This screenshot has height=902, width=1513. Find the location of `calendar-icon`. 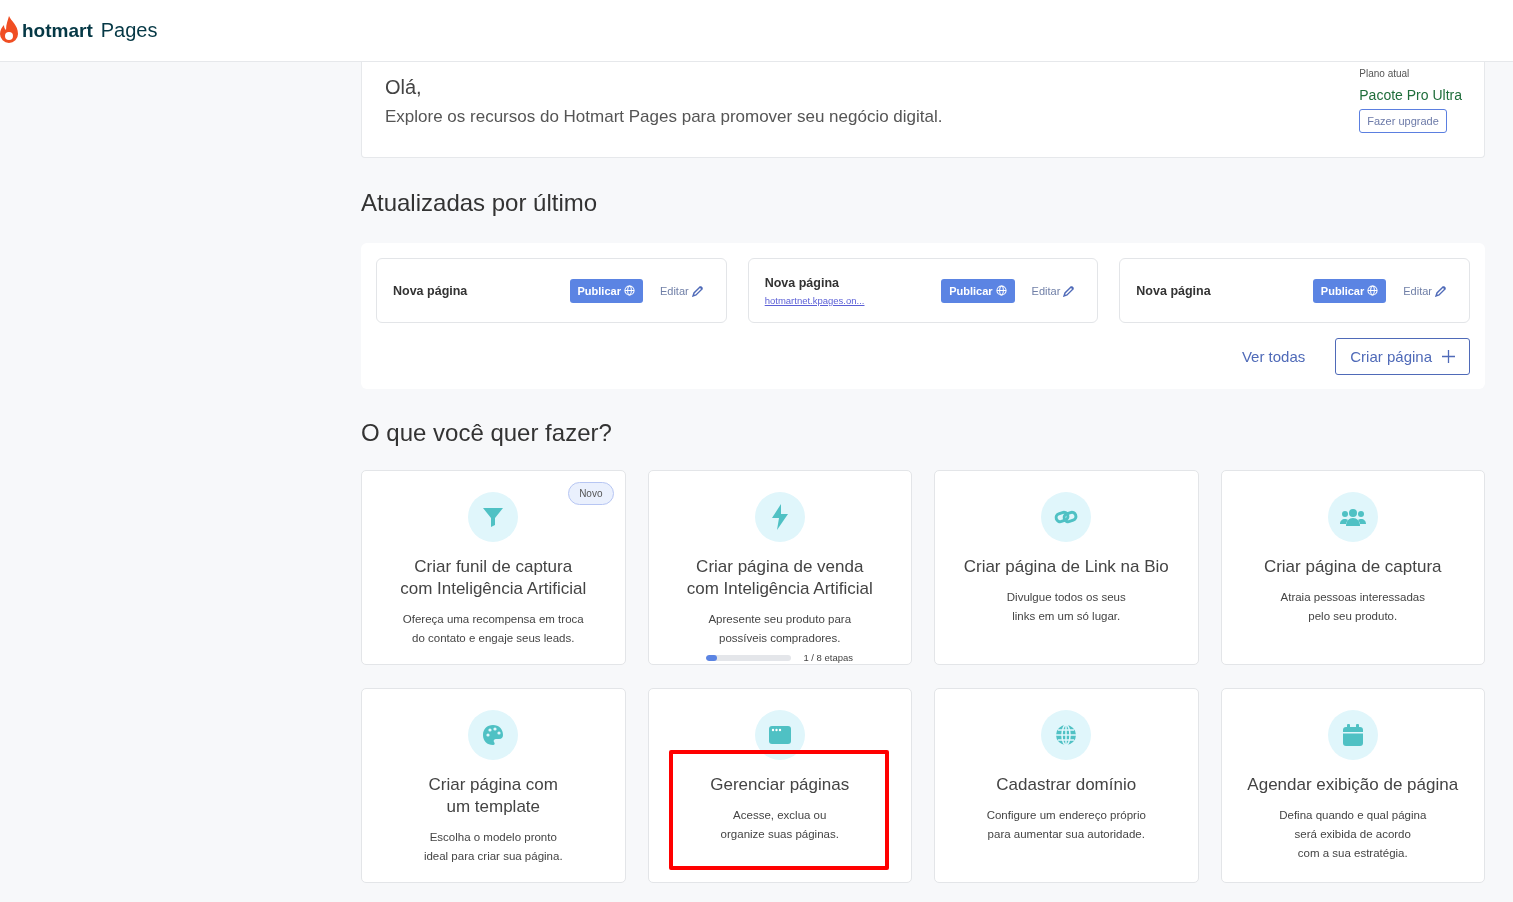

calendar-icon is located at coordinates (1352, 735).